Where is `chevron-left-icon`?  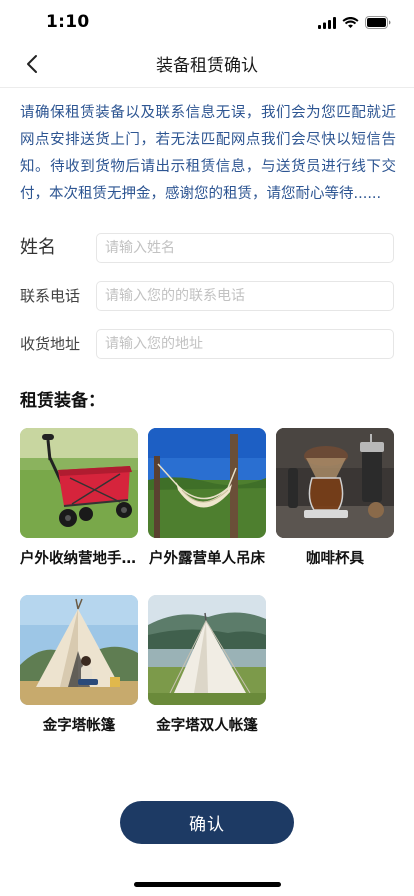 chevron-left-icon is located at coordinates (32, 66).